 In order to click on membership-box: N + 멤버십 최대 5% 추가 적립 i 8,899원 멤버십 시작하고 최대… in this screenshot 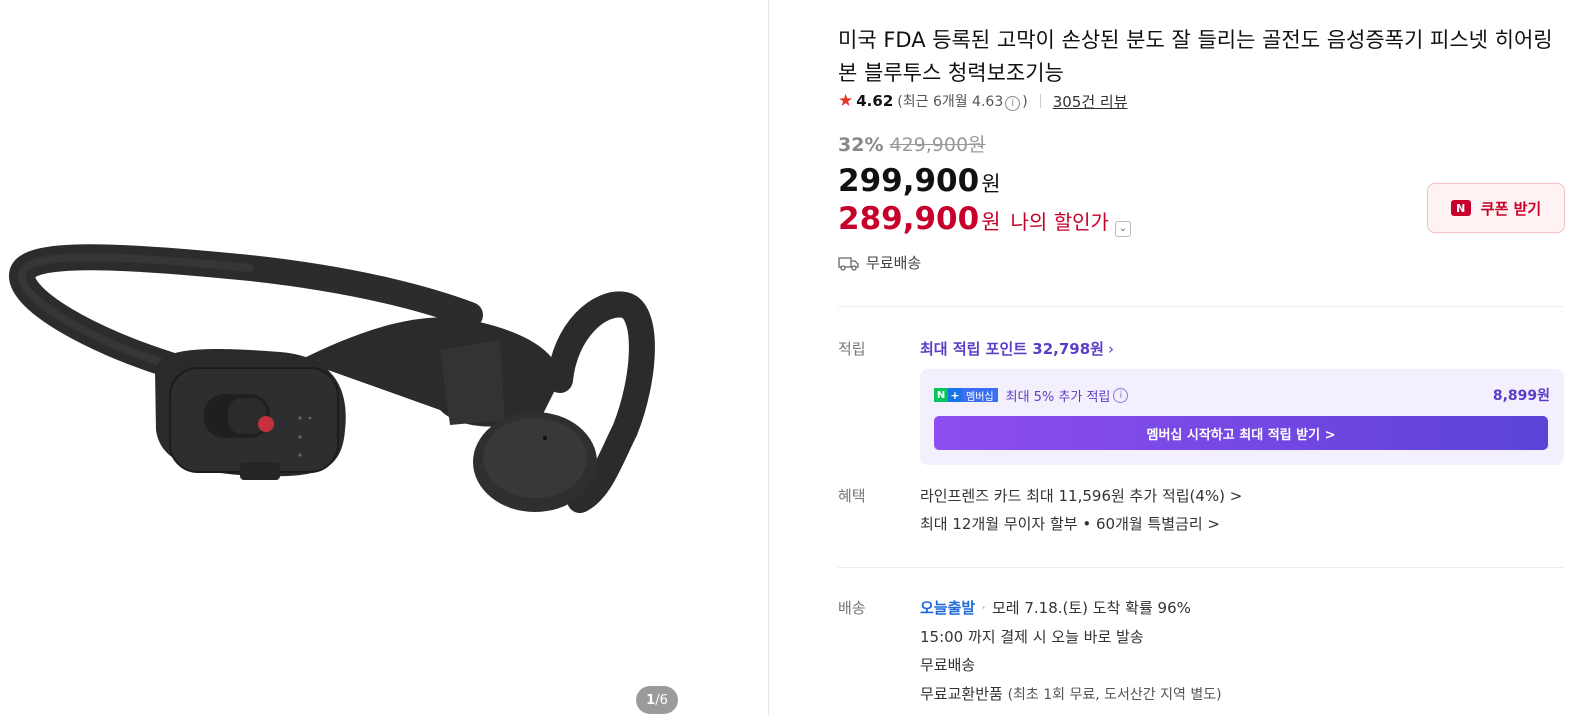, I will do `click(1242, 417)`.